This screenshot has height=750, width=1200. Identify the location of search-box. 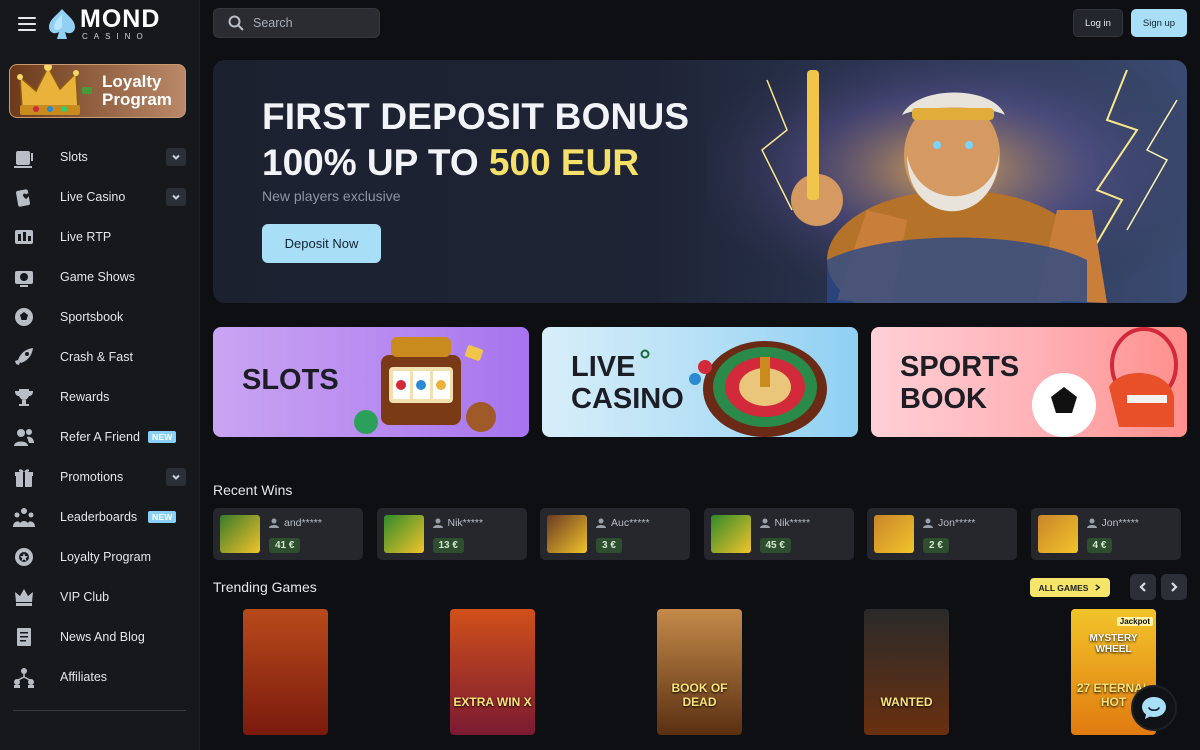
(296, 23).